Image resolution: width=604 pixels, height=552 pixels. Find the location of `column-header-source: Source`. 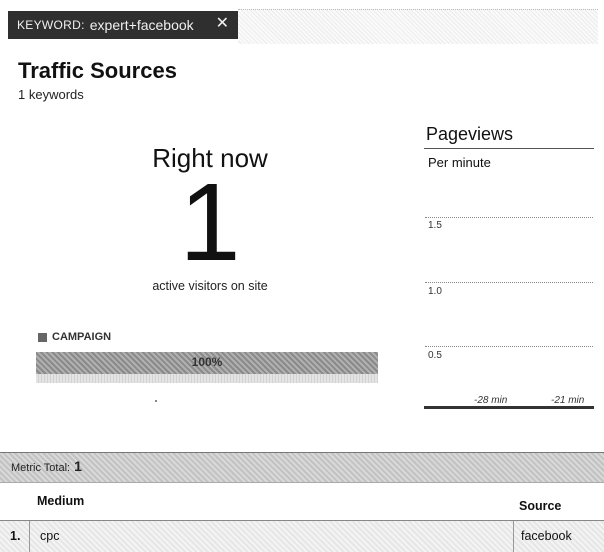

column-header-source: Source is located at coordinates (540, 506).